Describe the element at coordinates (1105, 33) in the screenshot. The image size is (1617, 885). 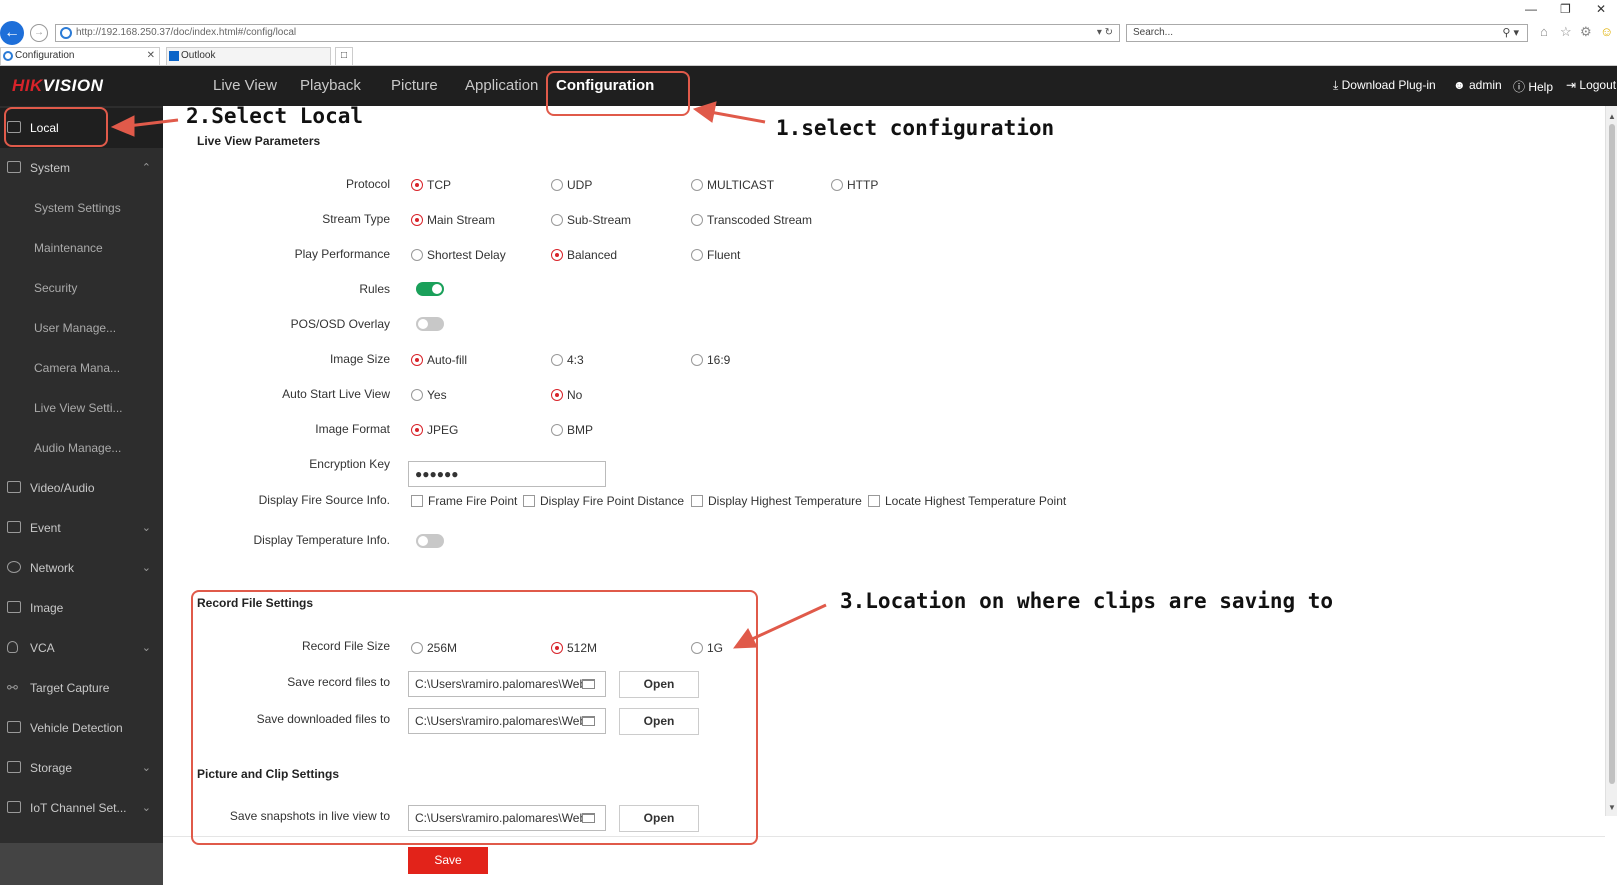
I see `refresh-icon: ▾ ↻` at that location.